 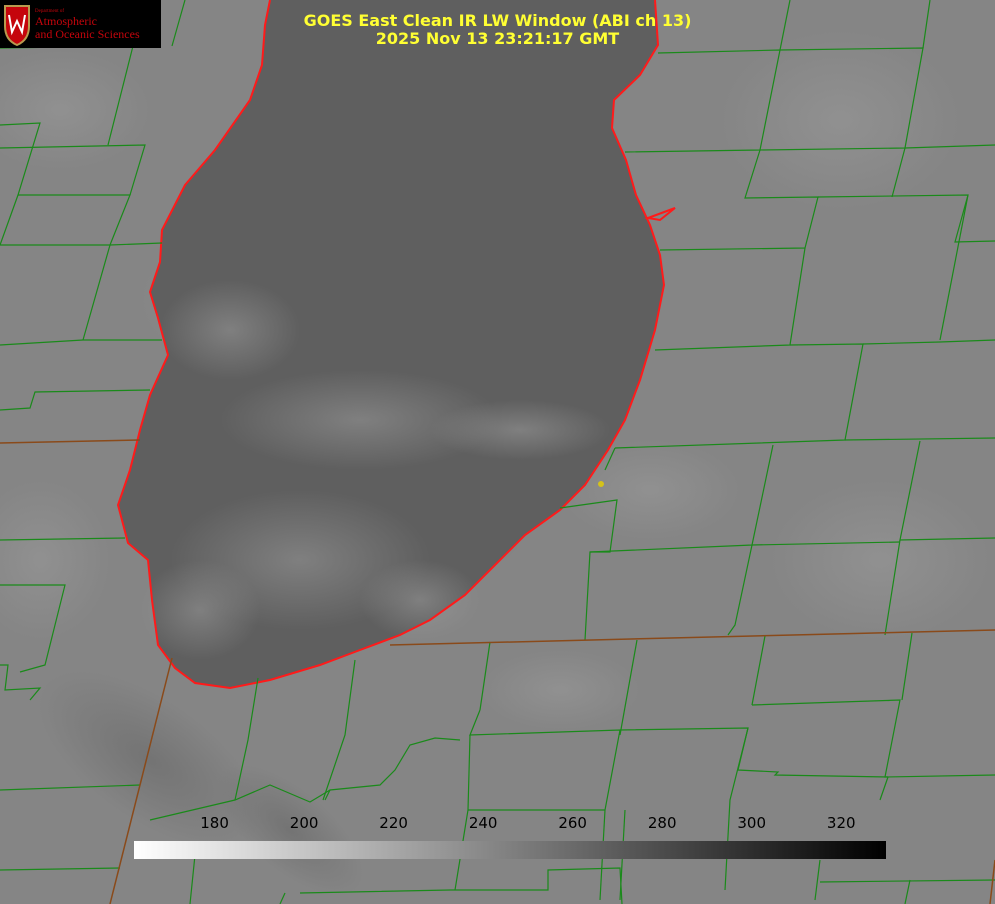 What do you see at coordinates (841, 823) in the screenshot?
I see `colorbar-tick-label: 320` at bounding box center [841, 823].